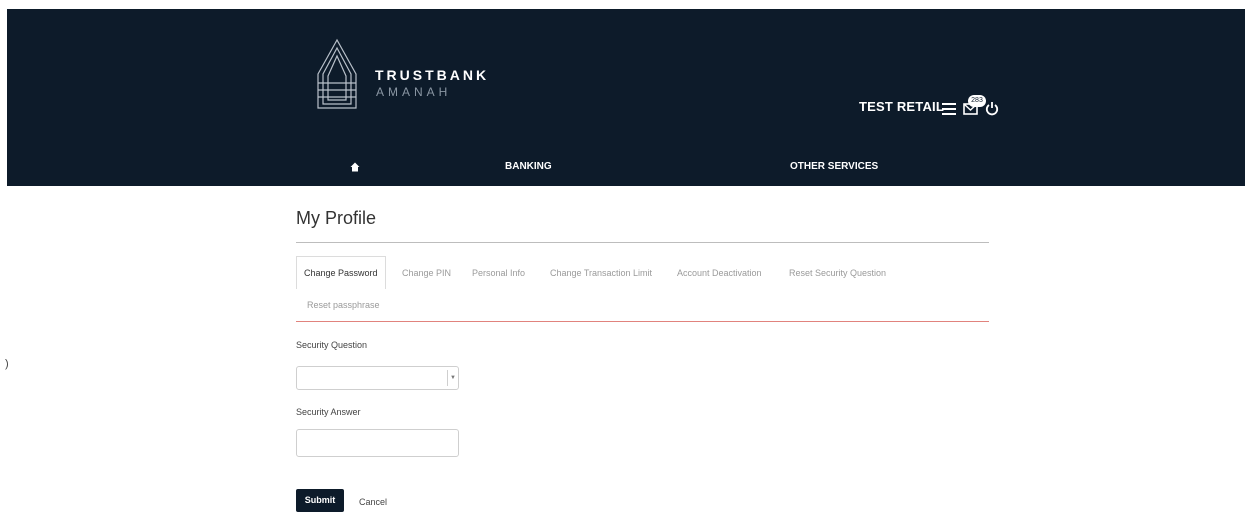  What do you see at coordinates (332, 345) in the screenshot?
I see `security-question-label: Security Question` at bounding box center [332, 345].